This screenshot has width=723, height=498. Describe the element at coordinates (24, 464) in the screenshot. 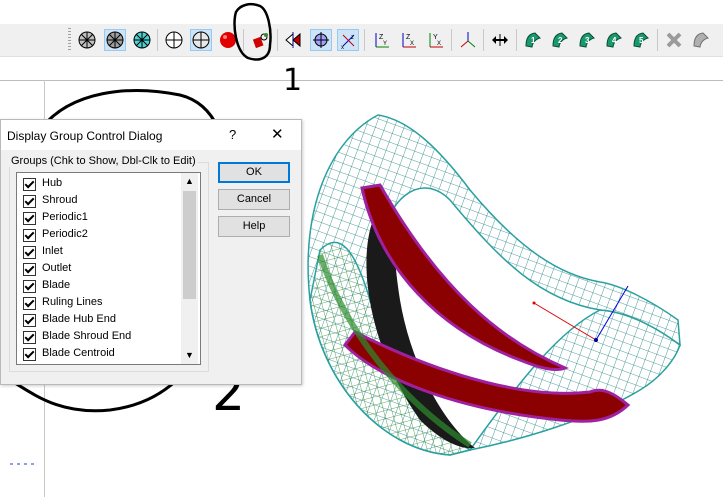

I see `viewport-corner-mark` at that location.